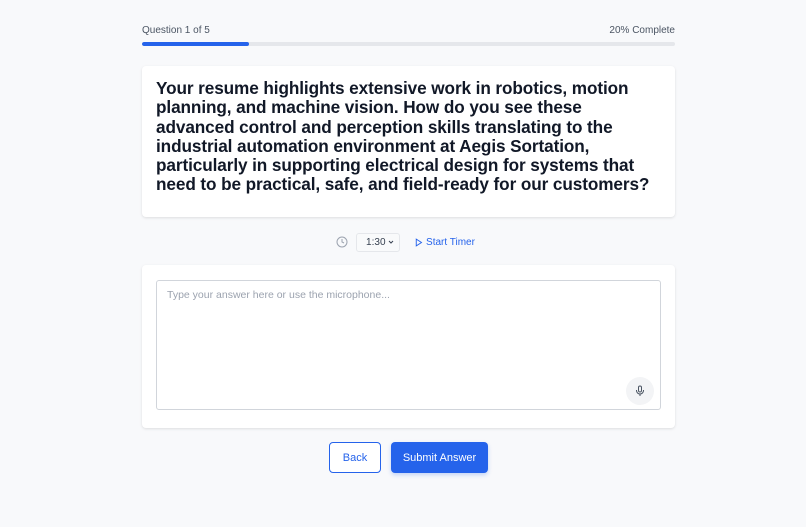 This screenshot has height=527, width=806. What do you see at coordinates (439, 457) in the screenshot?
I see `submit-answer-button: Submit Answer` at bounding box center [439, 457].